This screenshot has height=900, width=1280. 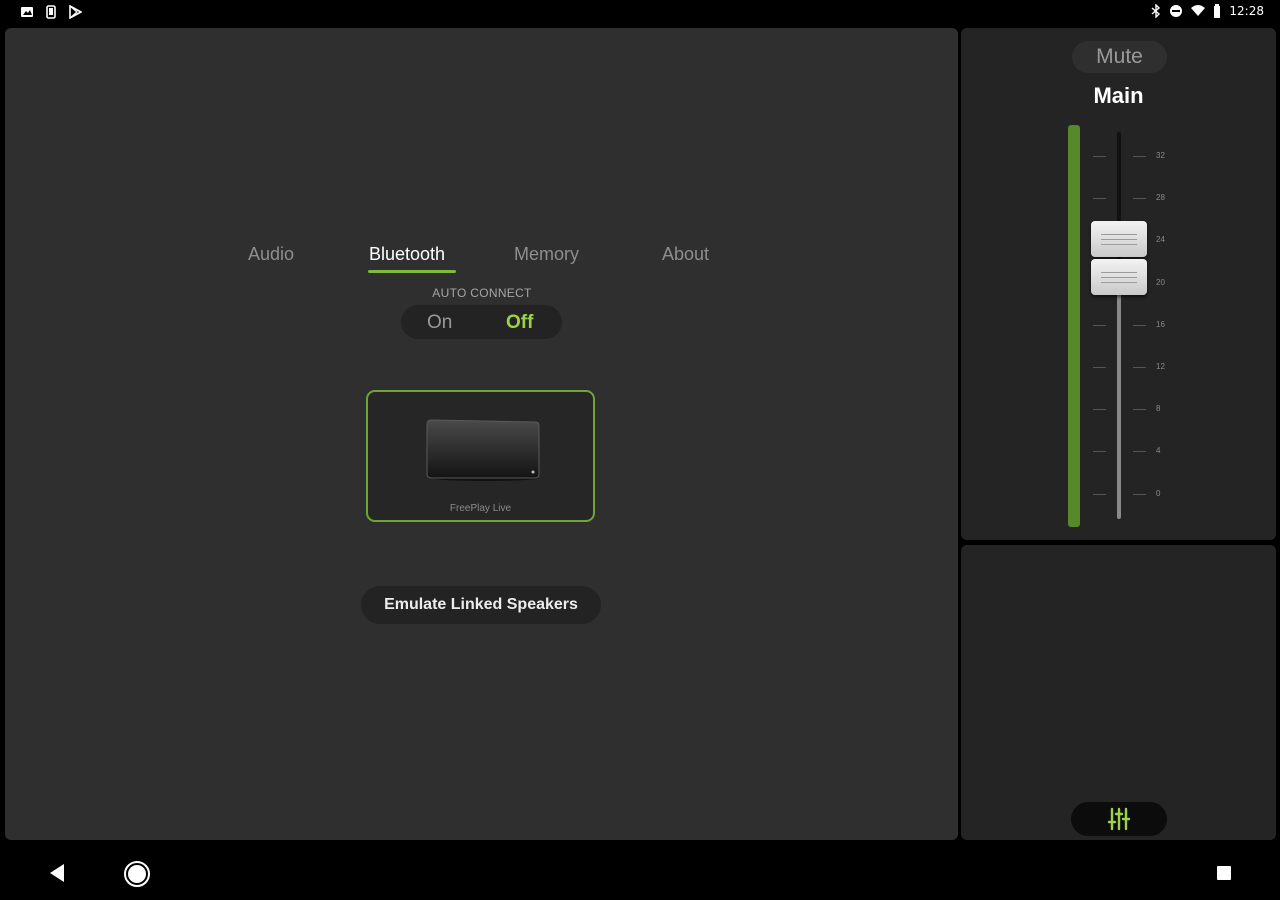 I want to click on channel-name: Main, so click(x=1118, y=95).